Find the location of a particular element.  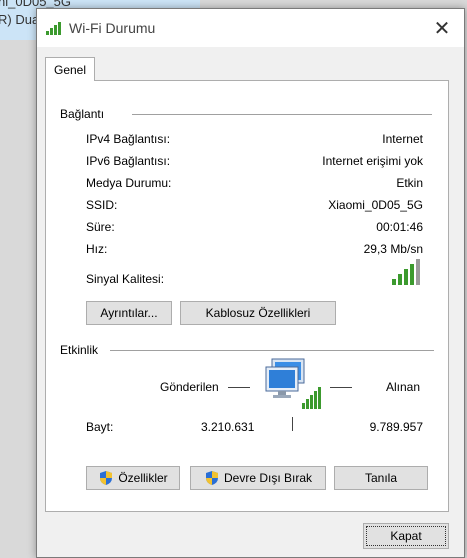

wifi-signal-icon is located at coordinates (53, 28).